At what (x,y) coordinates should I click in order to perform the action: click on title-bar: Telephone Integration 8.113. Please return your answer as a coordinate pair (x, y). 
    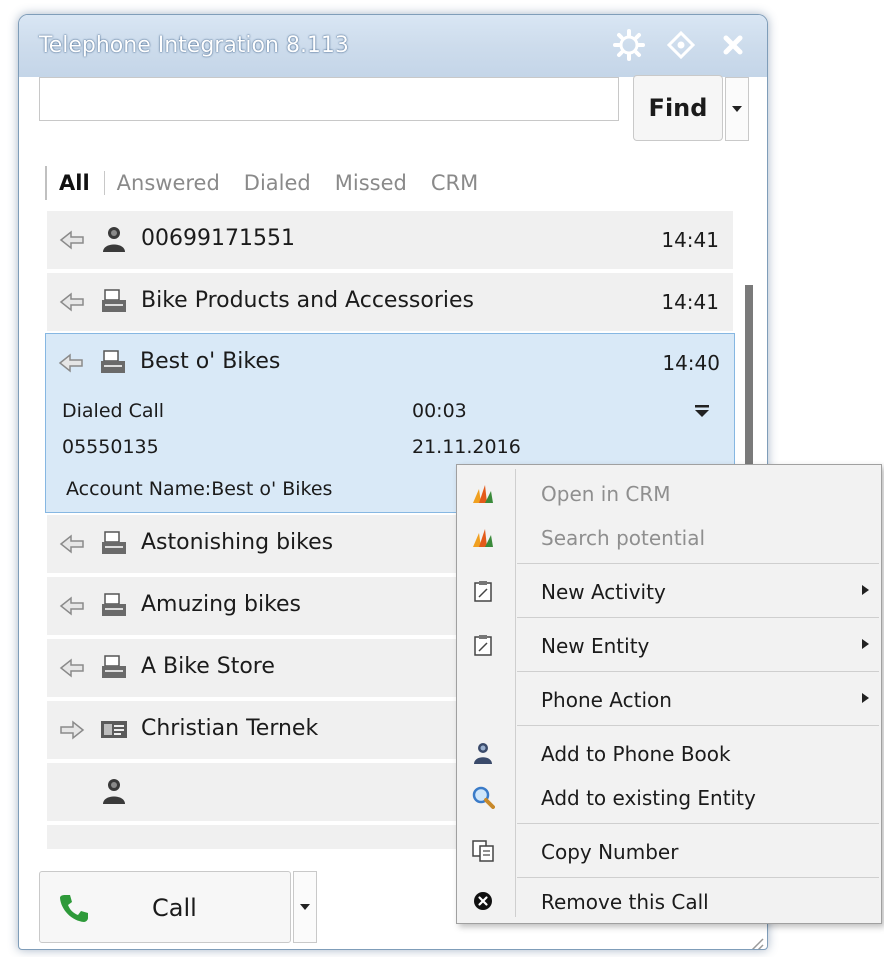
    Looking at the image, I should click on (393, 46).